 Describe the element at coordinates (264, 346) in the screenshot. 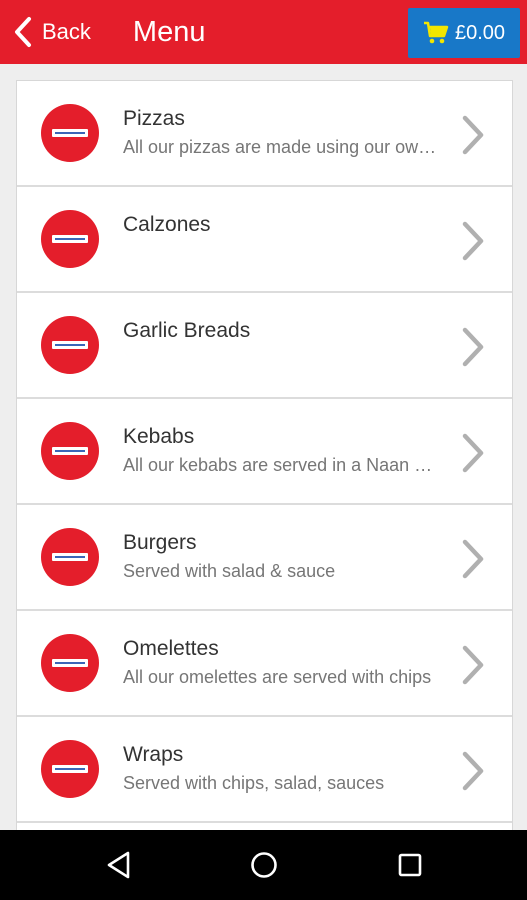

I see `menu-item-garlic-breads: Garlic Breads` at that location.